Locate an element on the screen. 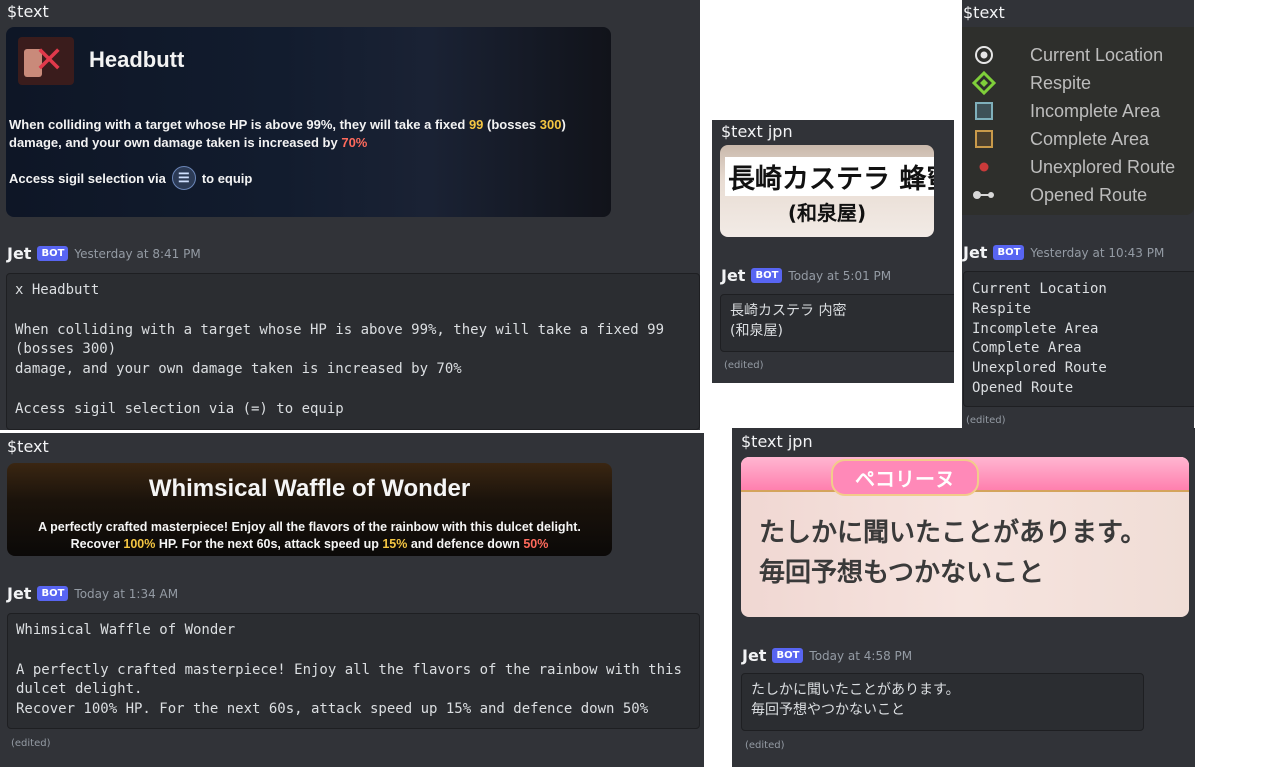 The image size is (1270, 767). message-header: Jet BOT Today at 4:58 PM is located at coordinates (827, 655).